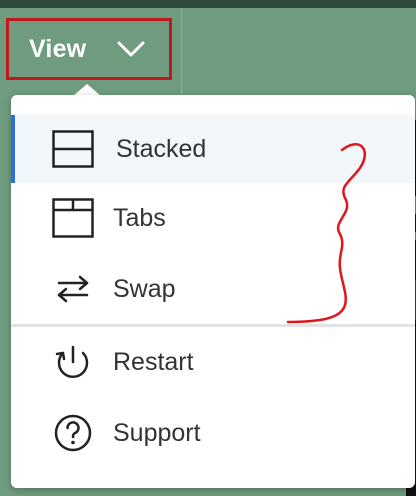  I want to click on menu-item-label: Tabs, so click(139, 217).